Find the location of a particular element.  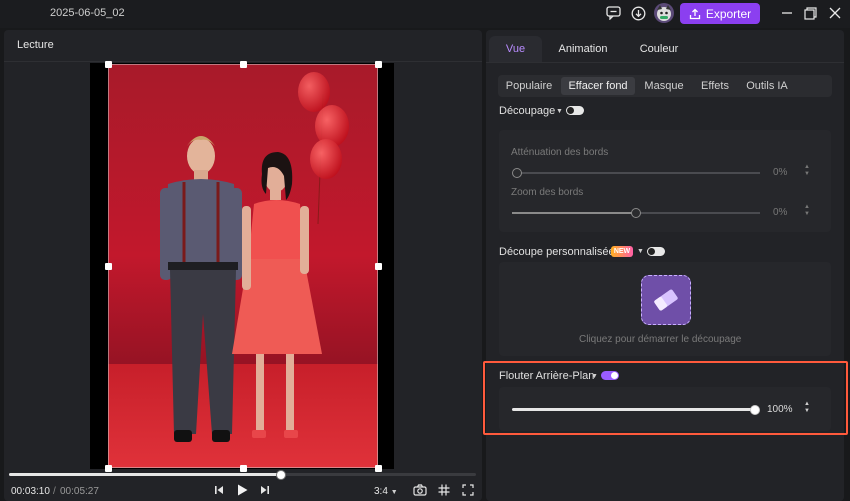

resize-handle-bottom-left is located at coordinates (108, 468).